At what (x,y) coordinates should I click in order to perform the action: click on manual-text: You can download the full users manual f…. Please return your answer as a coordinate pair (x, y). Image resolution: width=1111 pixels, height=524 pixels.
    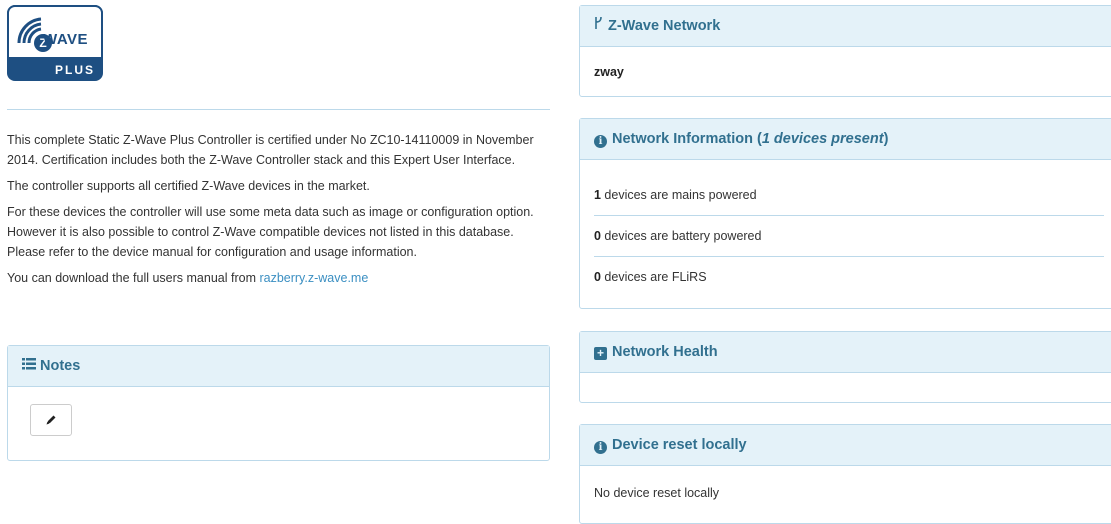
    Looking at the image, I should click on (133, 278).